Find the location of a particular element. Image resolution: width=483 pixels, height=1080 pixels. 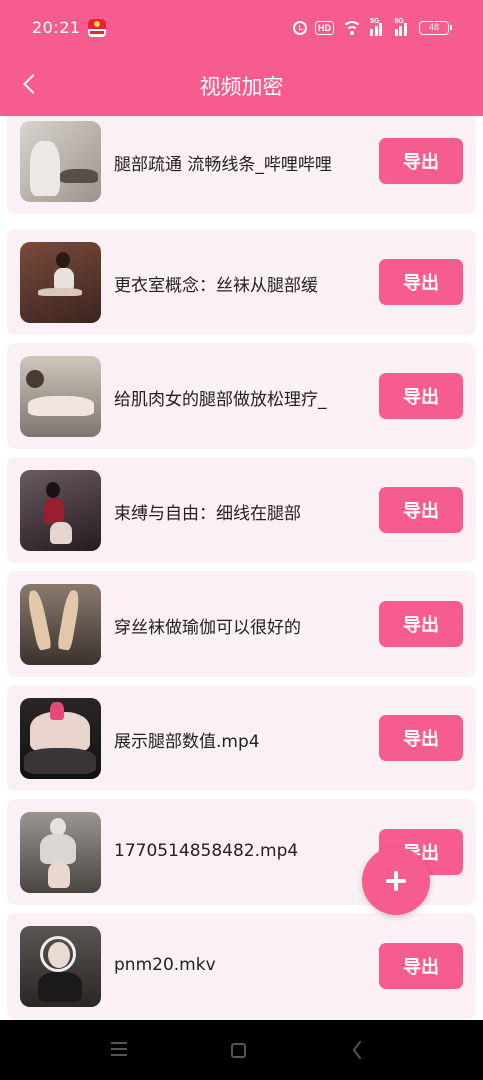

status-bar: 20:21 HD 5G 5G 48 is located at coordinates (241, 28).